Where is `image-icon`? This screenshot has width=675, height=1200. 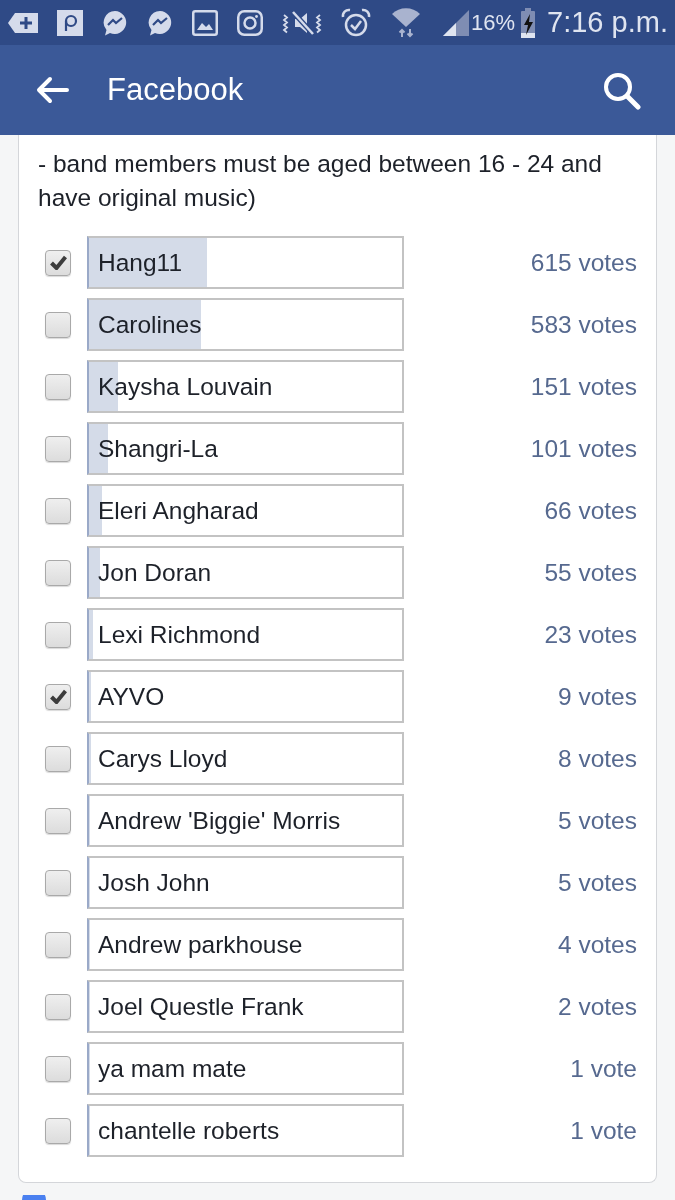 image-icon is located at coordinates (205, 22).